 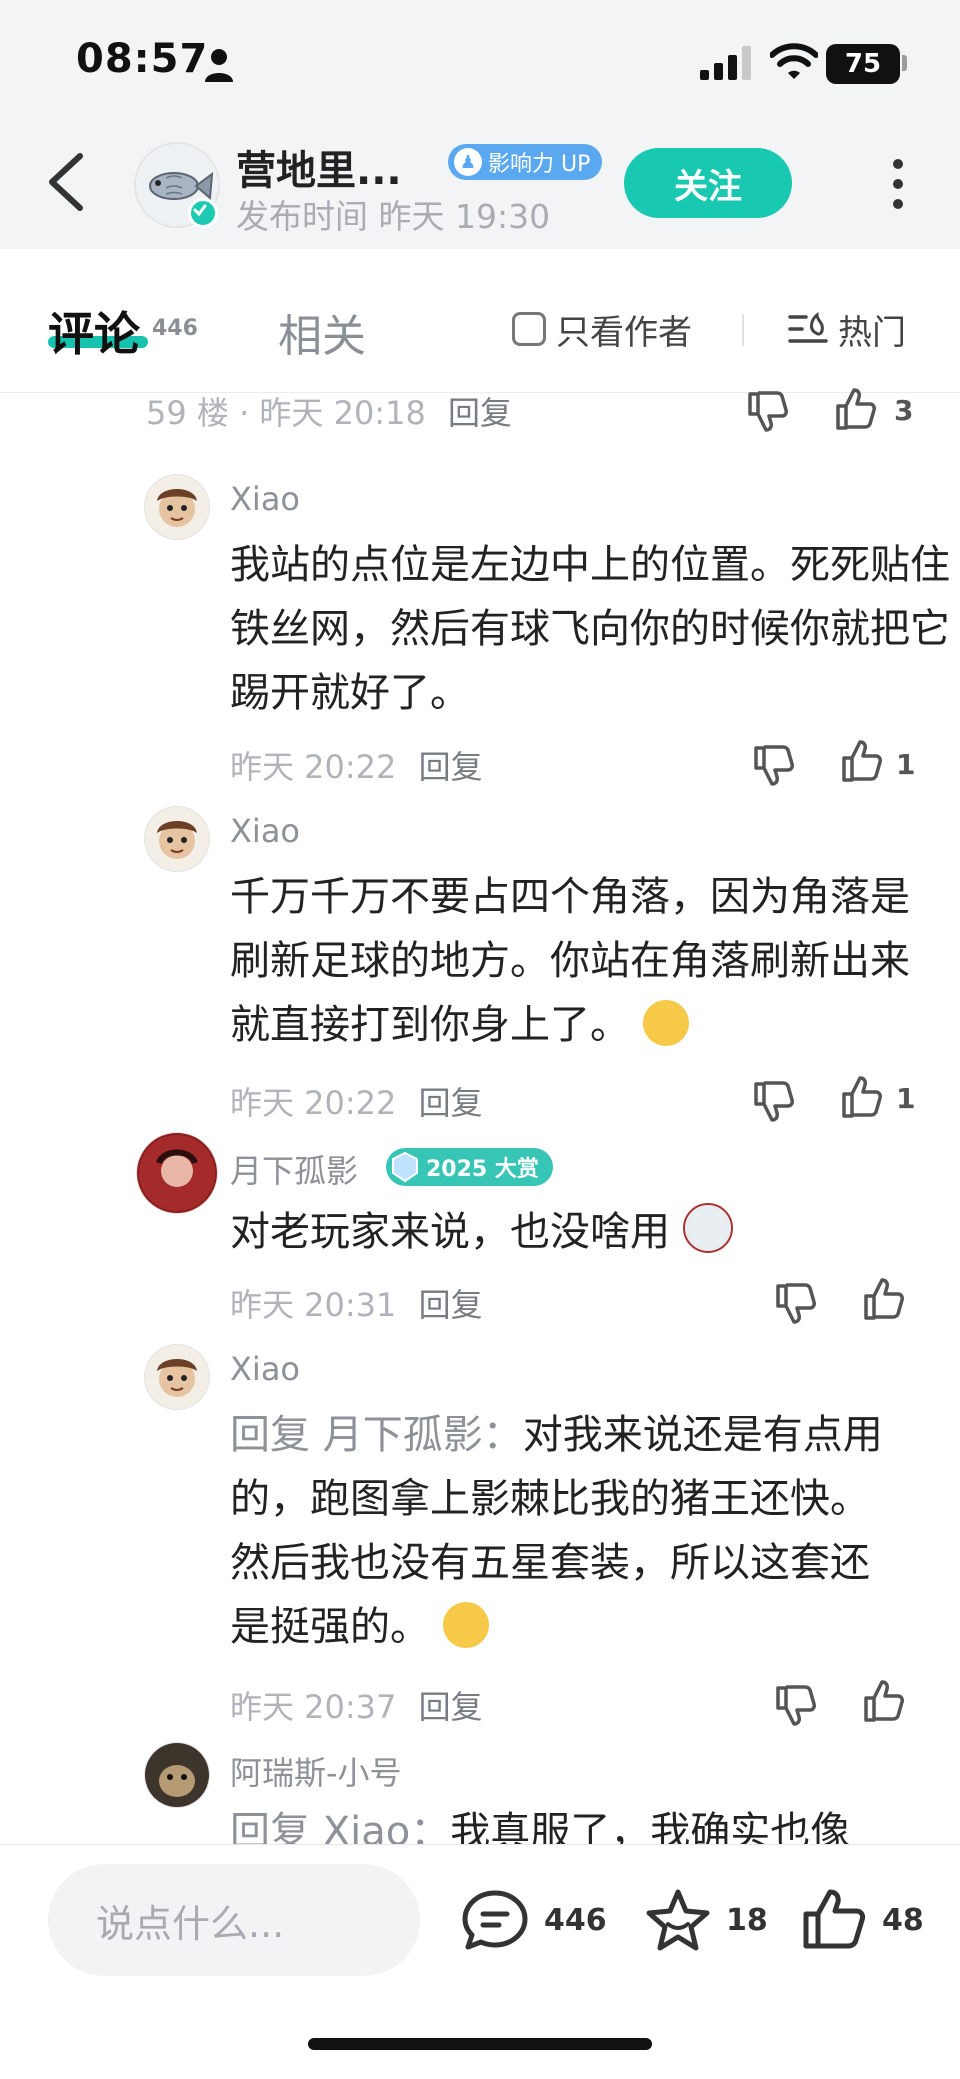 What do you see at coordinates (450, 1232) in the screenshot?
I see `comment-text-content: 对老玩家来说，也没啥用` at bounding box center [450, 1232].